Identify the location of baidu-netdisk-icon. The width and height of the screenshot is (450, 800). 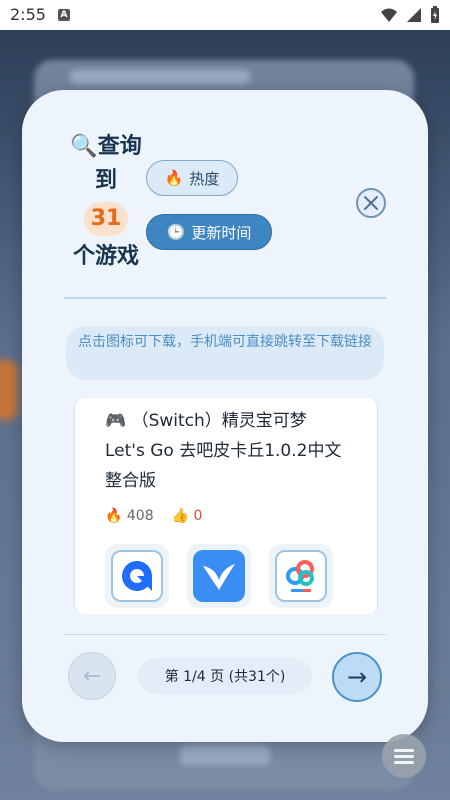
(301, 576).